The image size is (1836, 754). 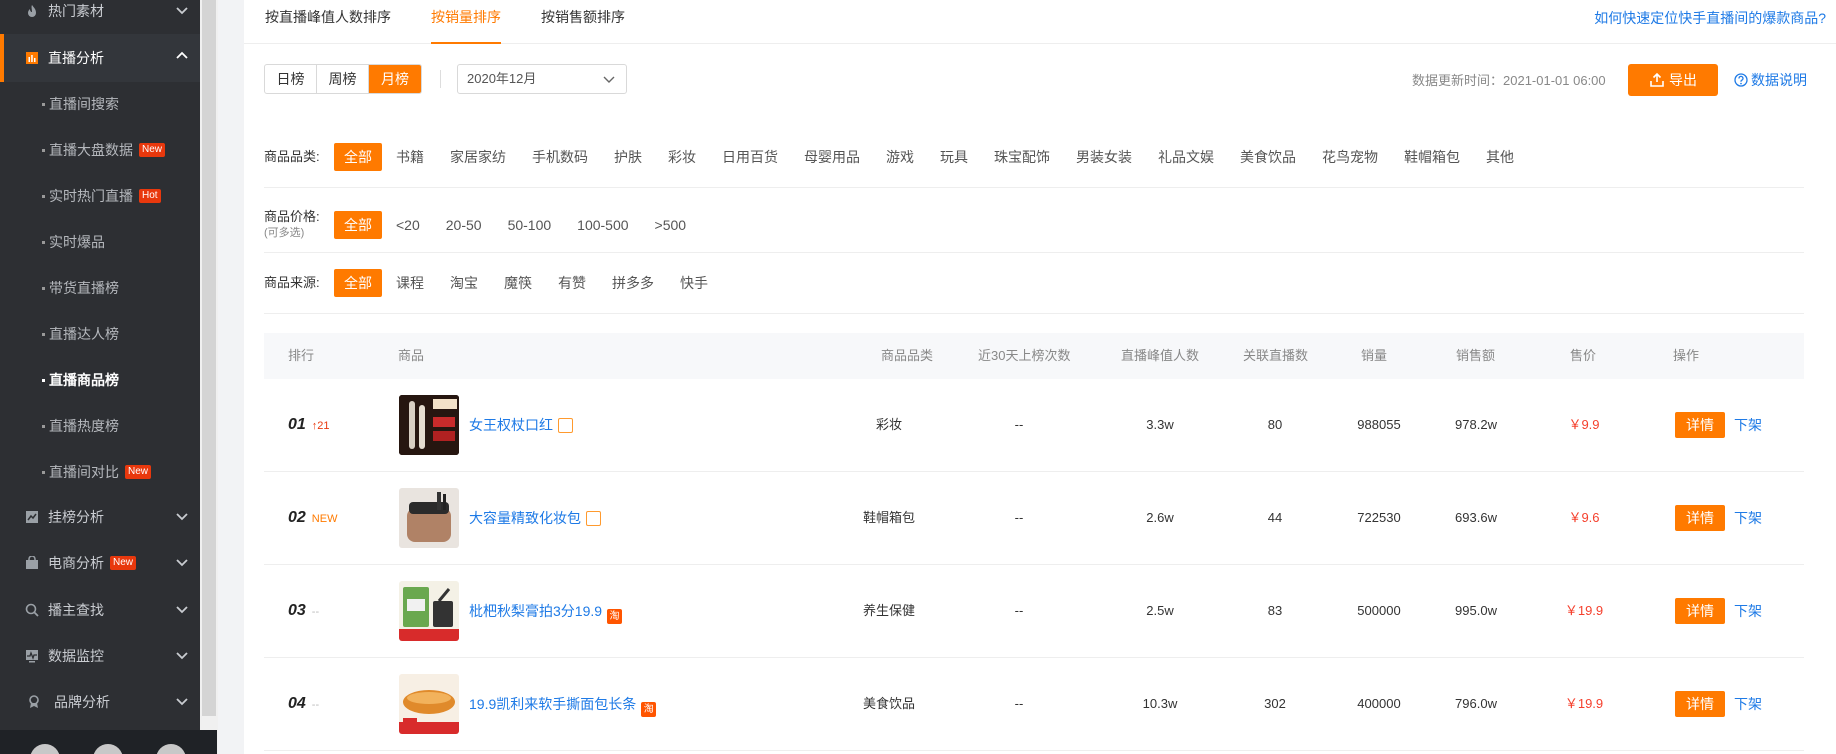 I want to click on source-chip-all: 全部, so click(x=358, y=283).